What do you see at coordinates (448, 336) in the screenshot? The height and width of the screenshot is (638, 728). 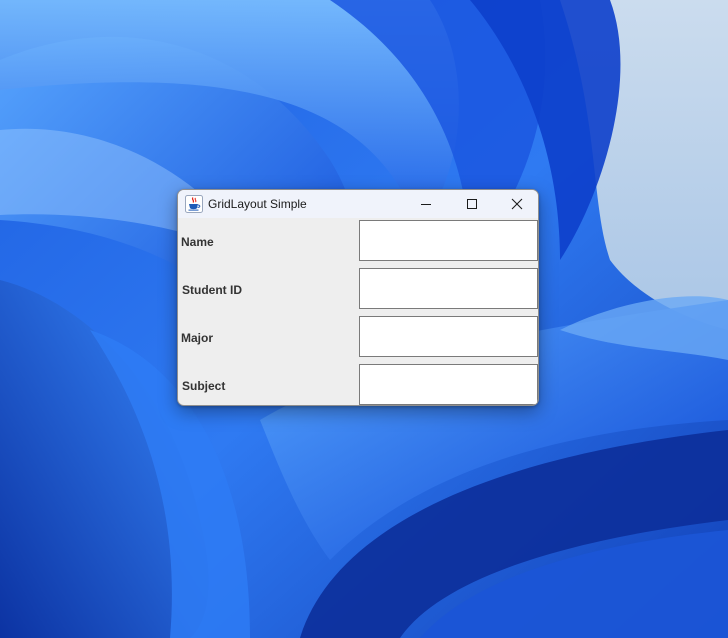 I see `major-field` at bounding box center [448, 336].